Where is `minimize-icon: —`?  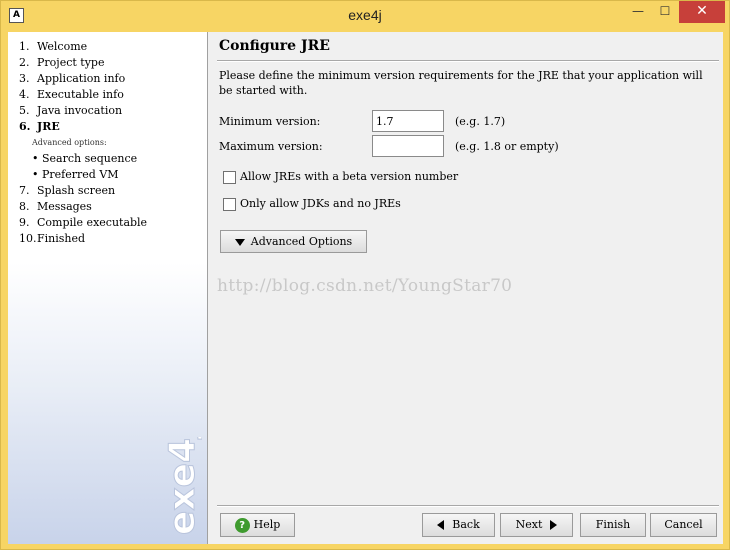 minimize-icon: — is located at coordinates (638, 12).